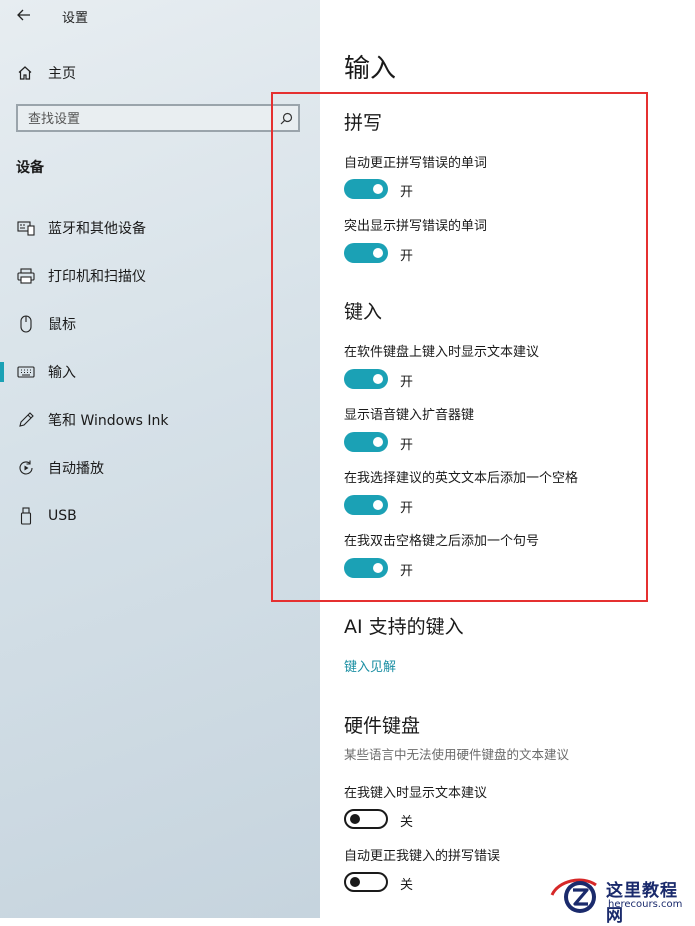 This screenshot has height=926, width=695. I want to click on add-space-state: 开, so click(407, 508).